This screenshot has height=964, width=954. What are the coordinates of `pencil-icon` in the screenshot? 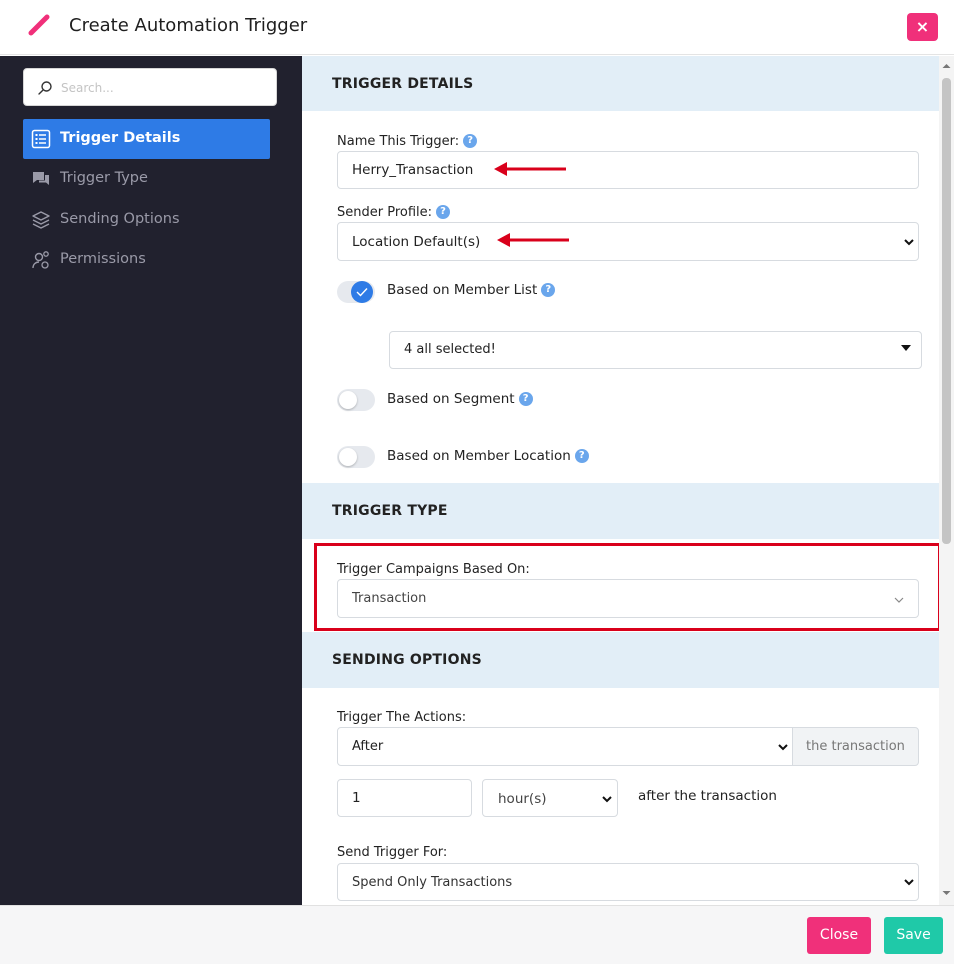 It's located at (39, 25).